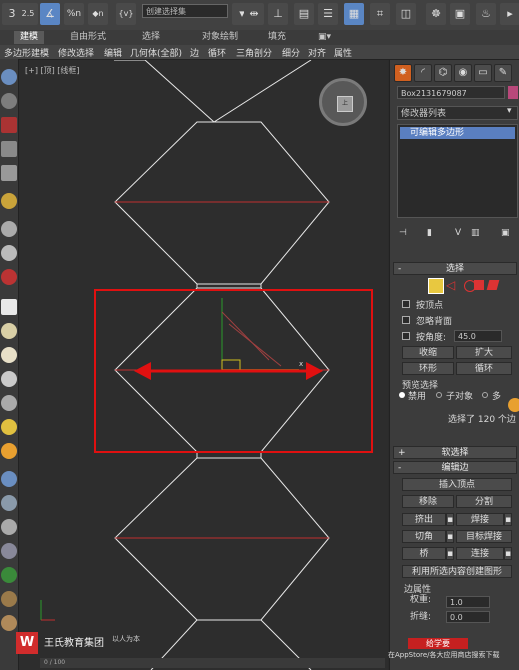  Describe the element at coordinates (317, 52) in the screenshot. I see `menu-align: 对齐` at that location.